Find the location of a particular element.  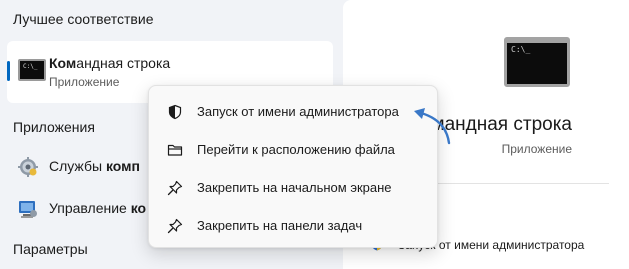

menu-item-pin-to-taskbar: Закрепить на панели задач is located at coordinates (293, 226).